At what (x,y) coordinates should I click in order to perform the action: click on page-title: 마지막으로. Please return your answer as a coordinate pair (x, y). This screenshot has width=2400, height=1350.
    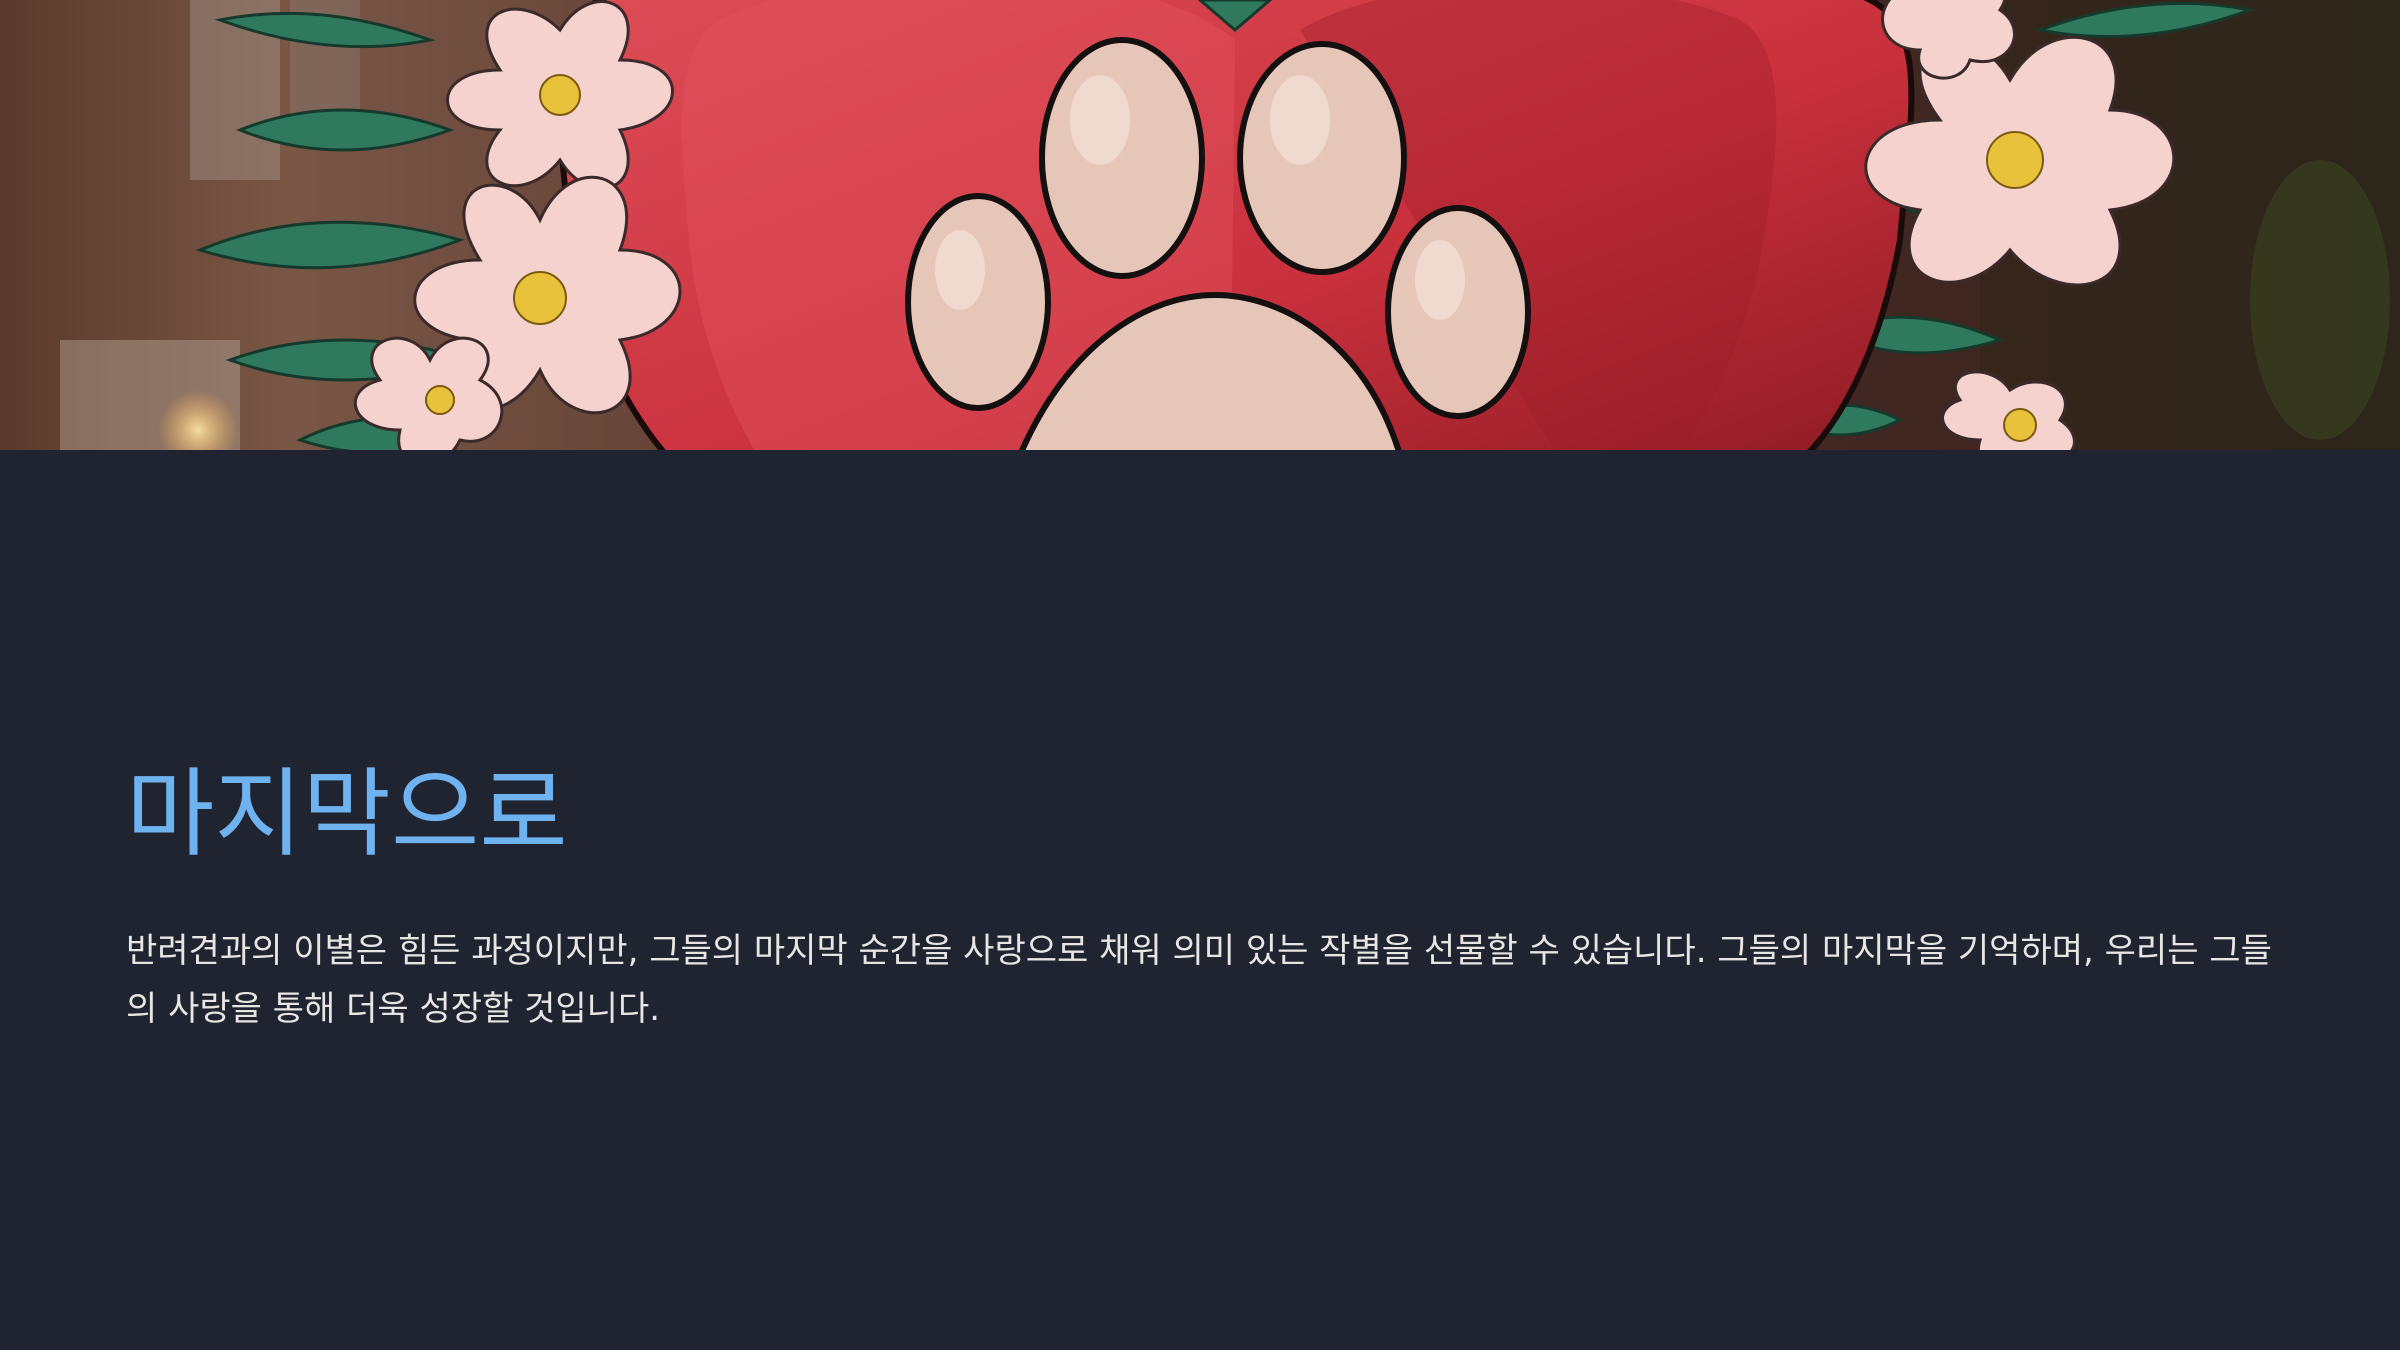
    Looking at the image, I should click on (347, 814).